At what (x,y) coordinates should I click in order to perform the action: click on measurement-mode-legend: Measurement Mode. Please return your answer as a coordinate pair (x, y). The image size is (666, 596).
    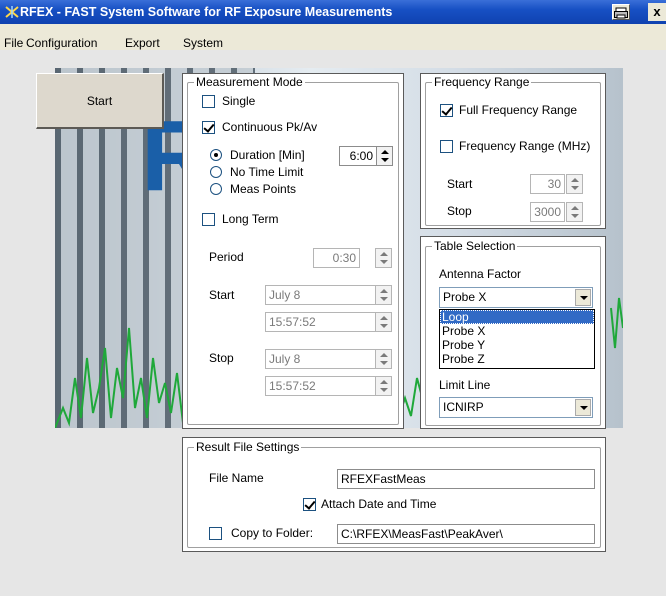
    Looking at the image, I should click on (249, 82).